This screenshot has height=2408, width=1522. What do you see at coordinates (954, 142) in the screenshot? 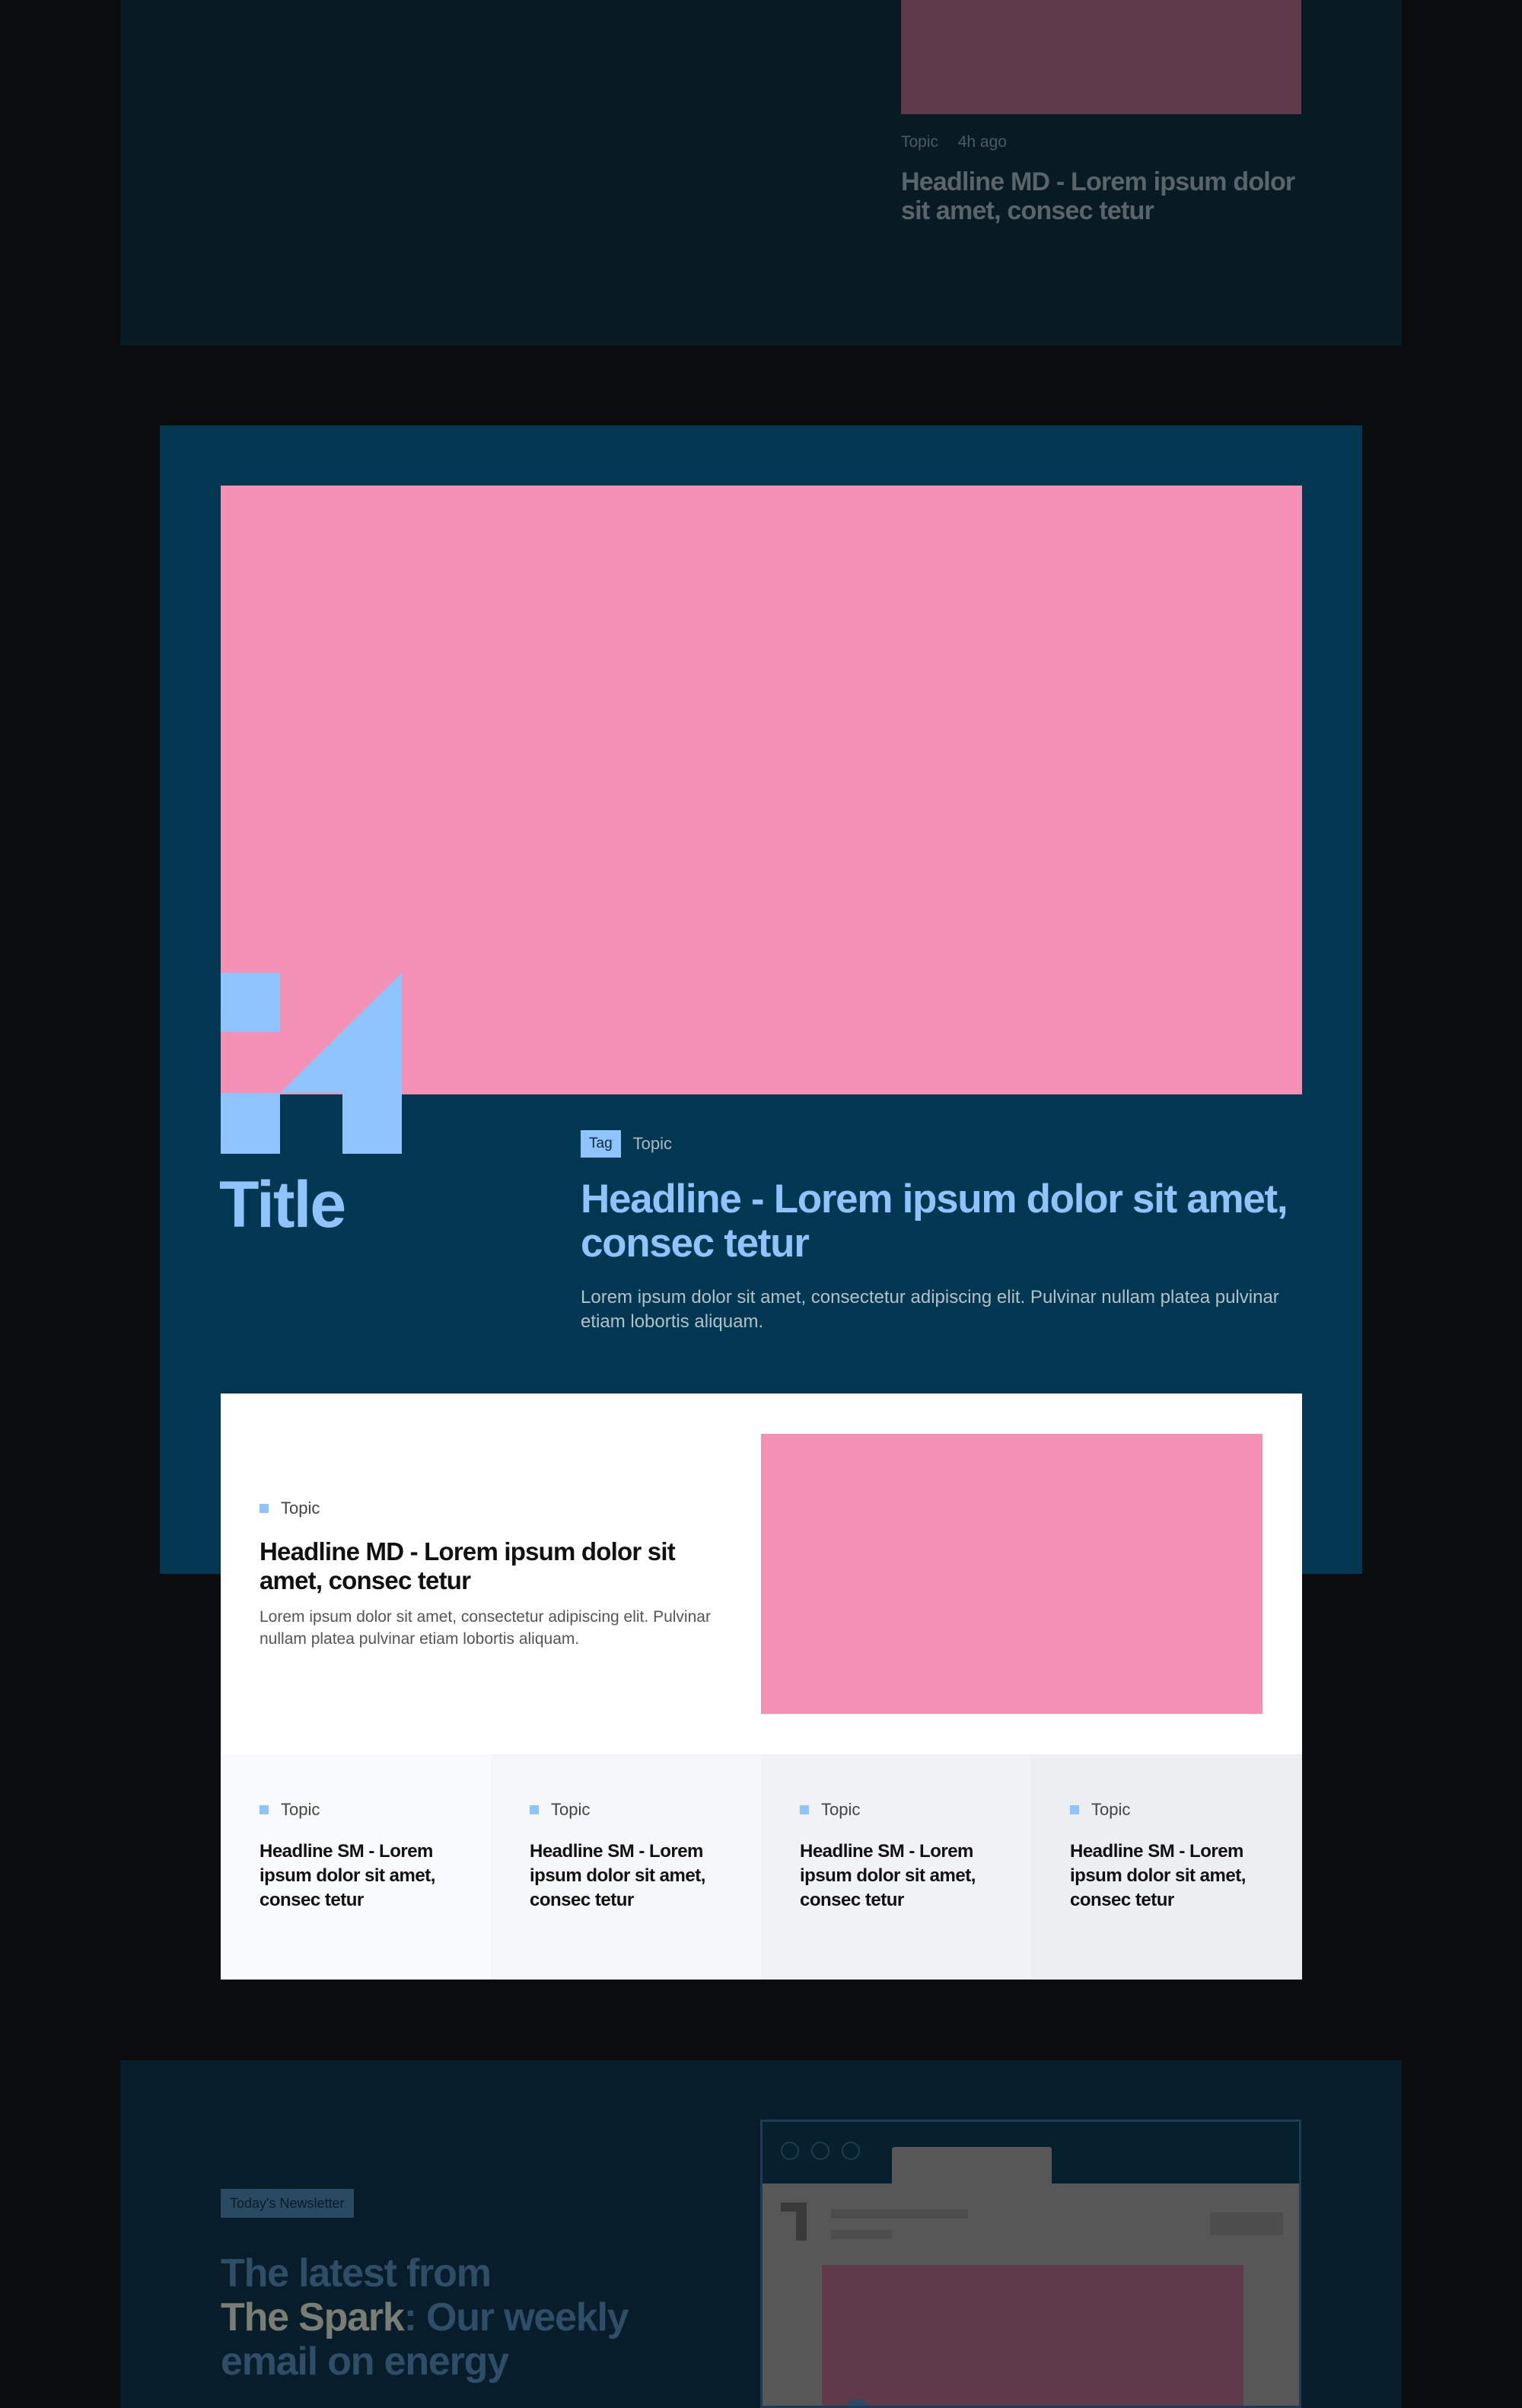
I see `prev-article-meta: Topic 4h ago` at bounding box center [954, 142].